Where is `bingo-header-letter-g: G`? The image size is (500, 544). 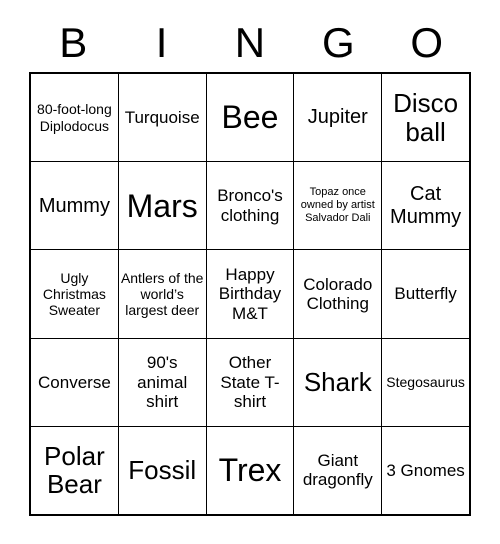
bingo-header-letter-g: G is located at coordinates (338, 42).